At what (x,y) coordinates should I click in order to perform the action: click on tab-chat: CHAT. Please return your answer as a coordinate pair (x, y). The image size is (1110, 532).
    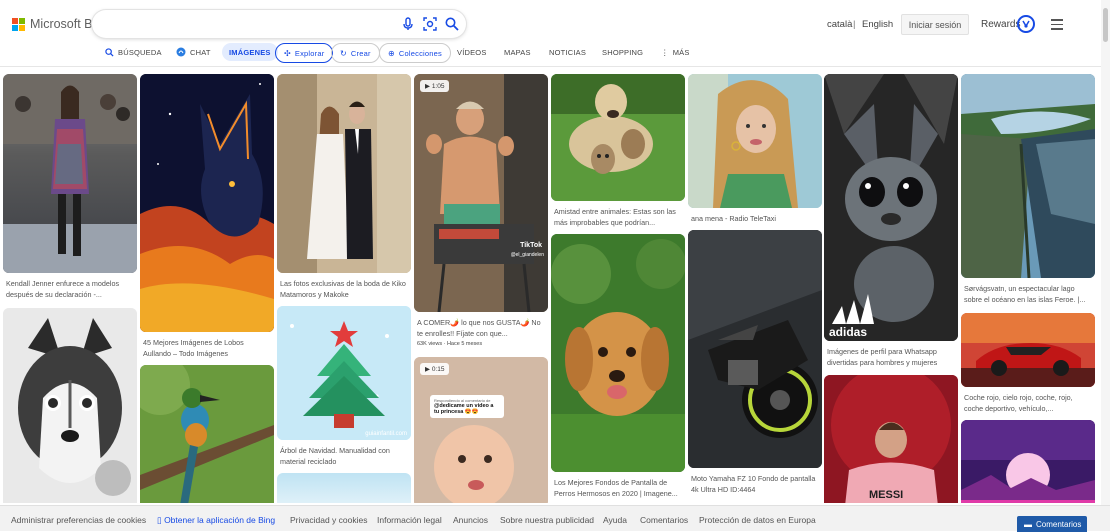
    Looking at the image, I should click on (193, 52).